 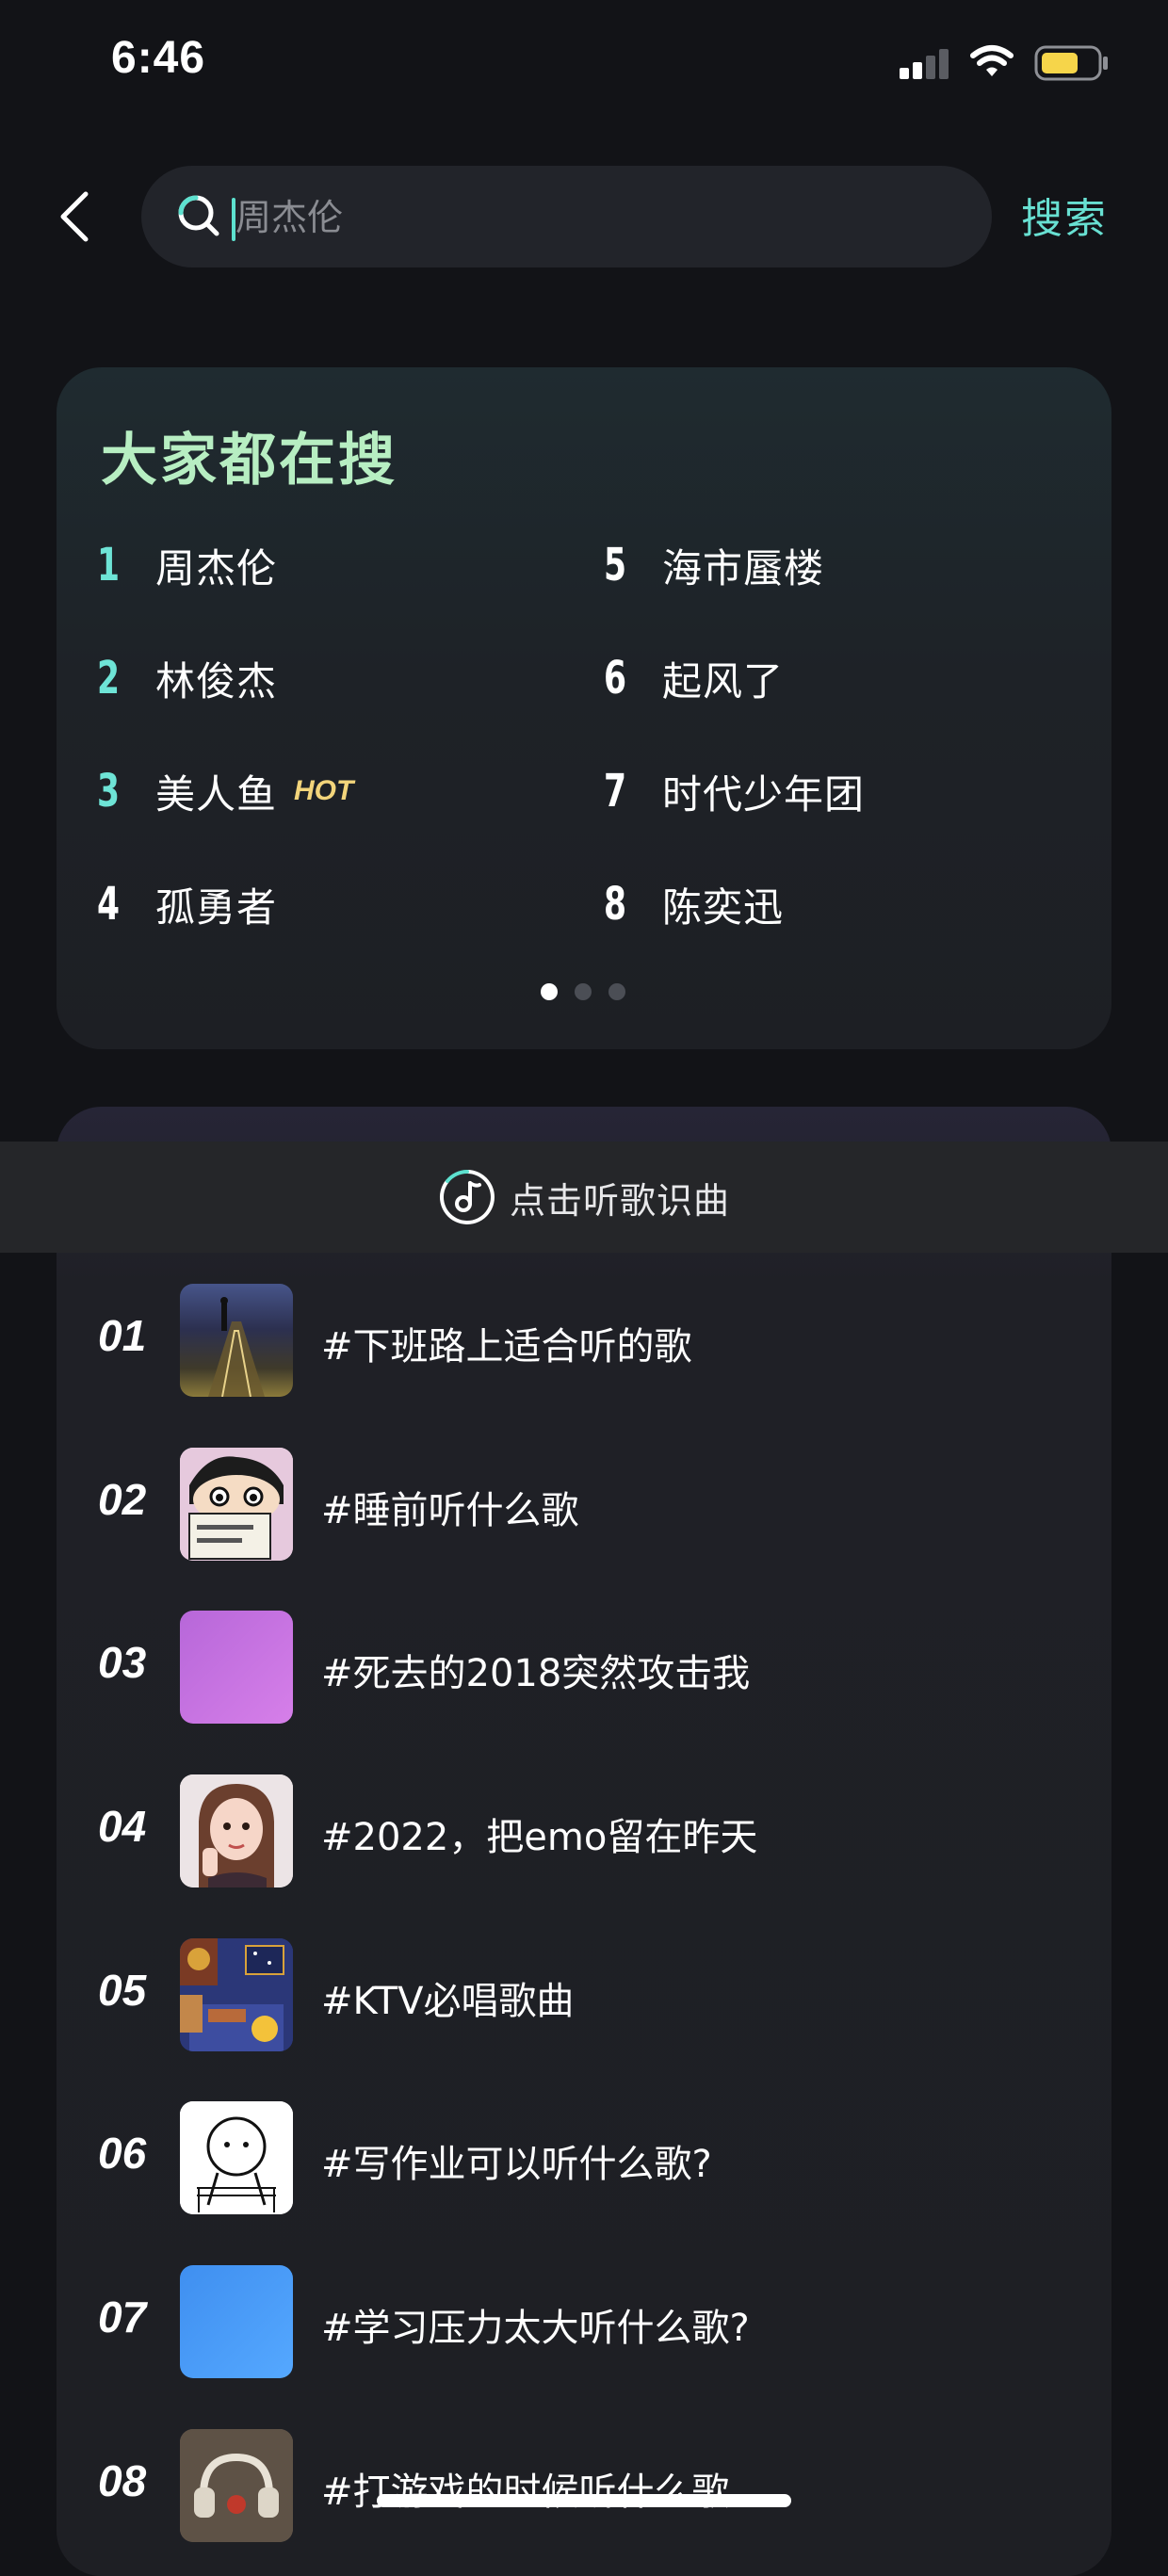 I want to click on hot-search-rank: 2, so click(x=109, y=678).